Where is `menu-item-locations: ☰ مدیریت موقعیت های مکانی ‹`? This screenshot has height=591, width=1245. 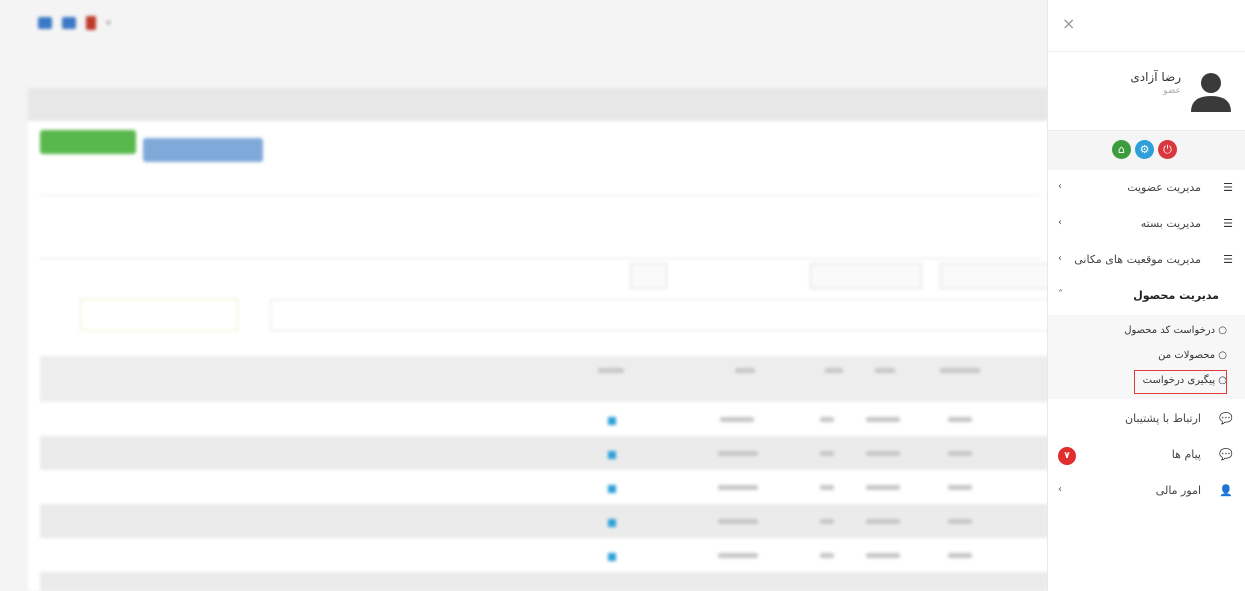
menu-item-locations: ☰ مدیریت موقعیت های مکانی ‹ is located at coordinates (1146, 260).